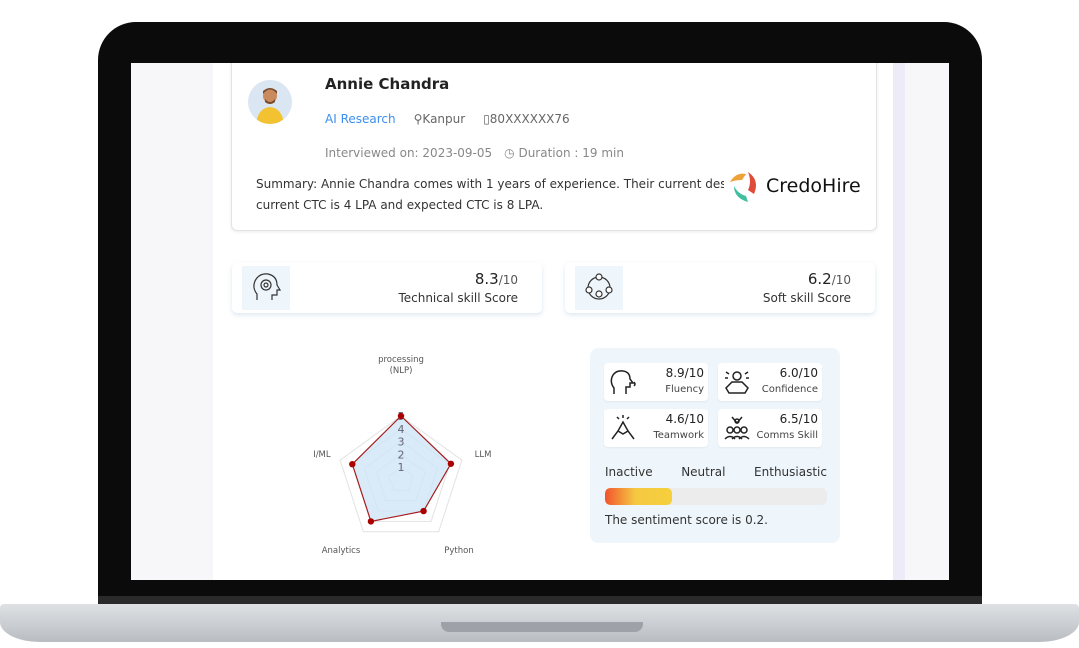  Describe the element at coordinates (458, 551) in the screenshot. I see `radar-axis-label: Python` at that location.